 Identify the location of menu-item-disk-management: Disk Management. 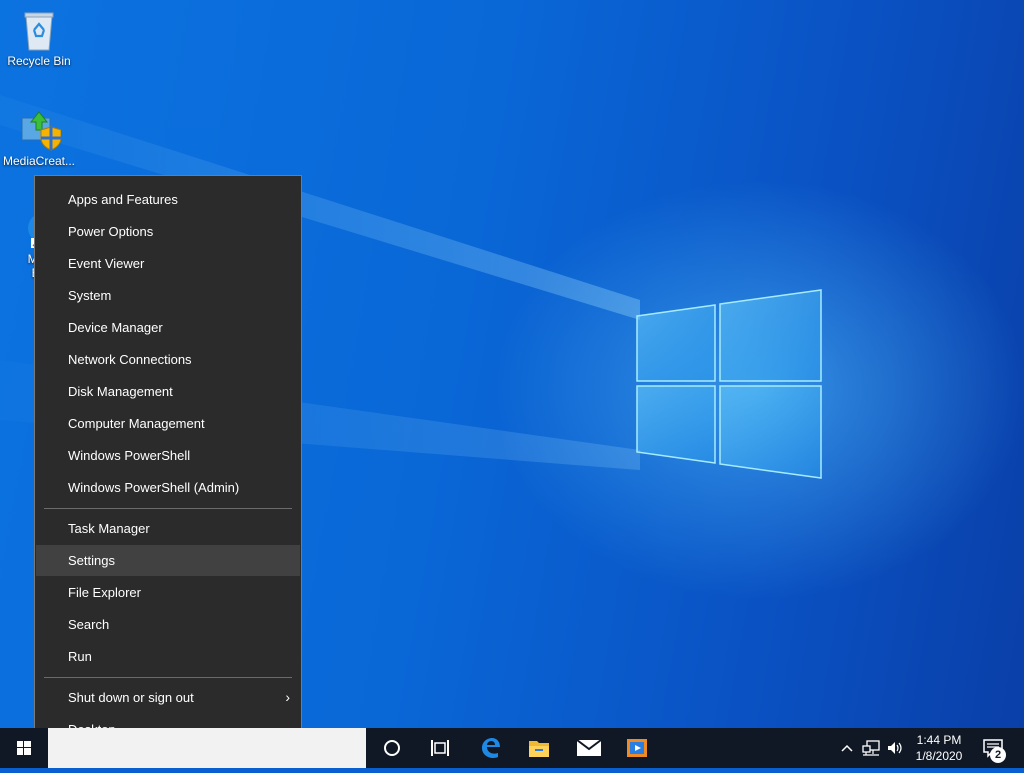
(168, 391).